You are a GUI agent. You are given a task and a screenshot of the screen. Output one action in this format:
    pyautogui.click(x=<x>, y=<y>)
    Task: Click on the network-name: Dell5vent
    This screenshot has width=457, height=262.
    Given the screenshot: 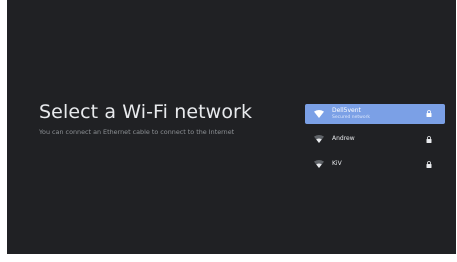 What is the action you would take?
    pyautogui.click(x=346, y=110)
    